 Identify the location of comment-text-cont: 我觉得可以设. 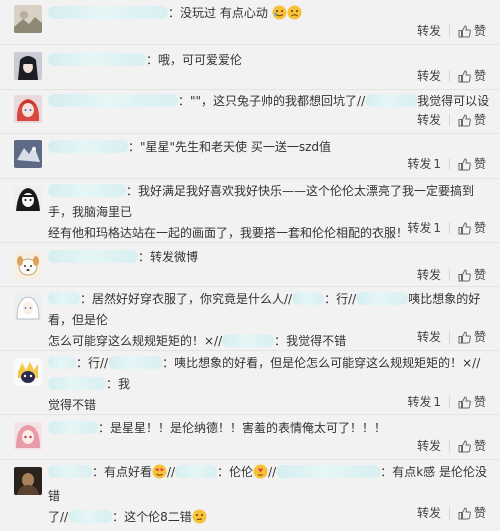
(453, 101).